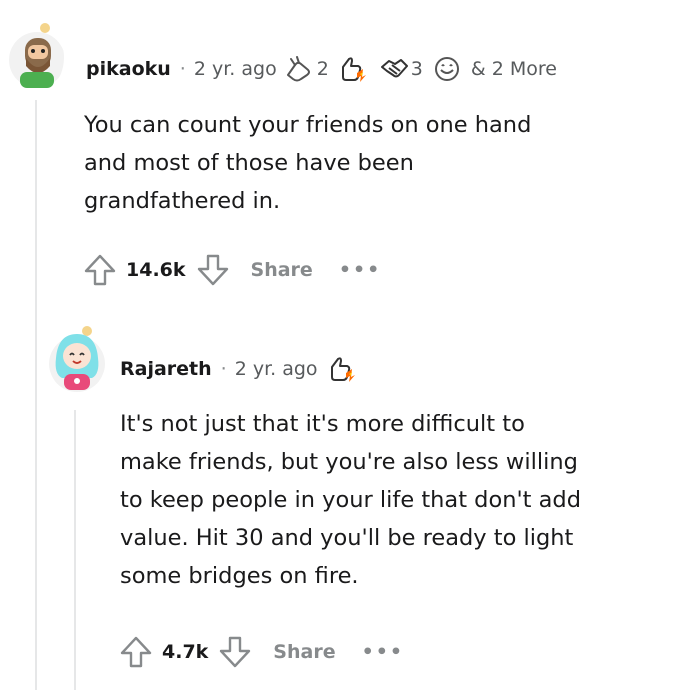 The image size is (700, 690). Describe the element at coordinates (514, 69) in the screenshot. I see `more-awards-link: & 2 More` at that location.